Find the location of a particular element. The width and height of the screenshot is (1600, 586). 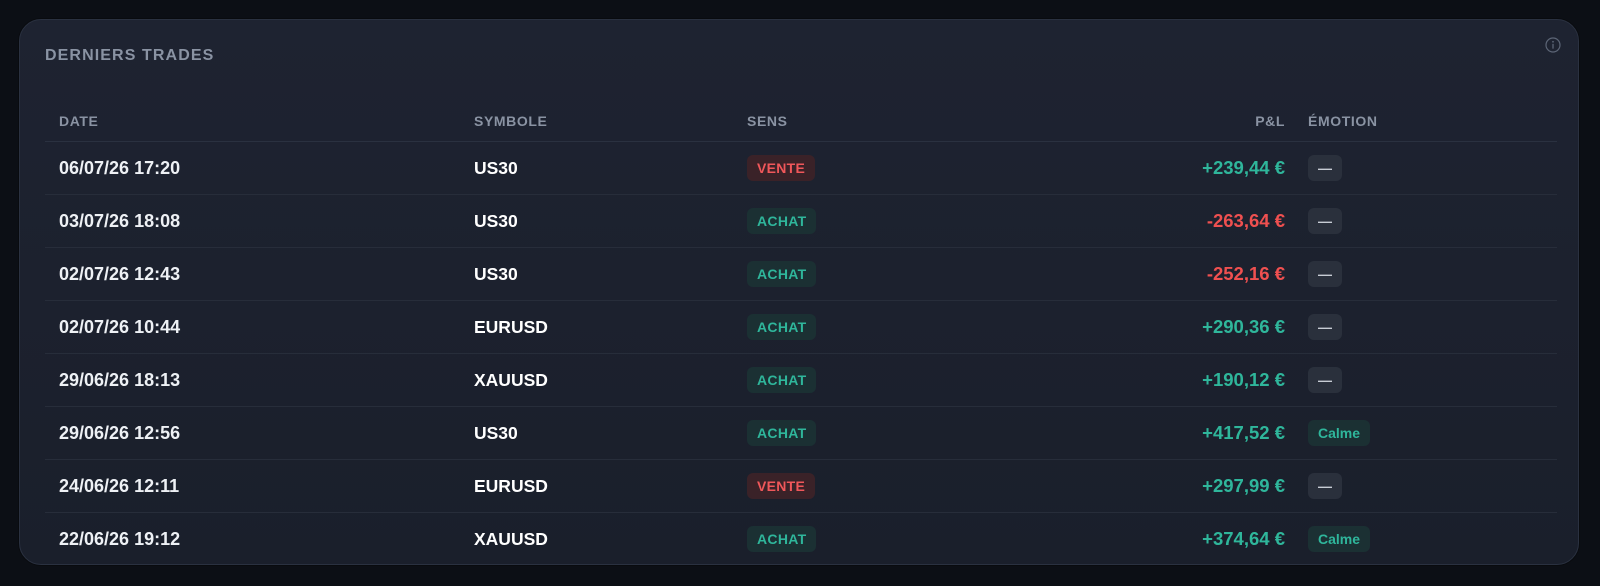

table-row: 29/06/26 12:56 US30 ACHAT +417,52 € Calme is located at coordinates (801, 433).